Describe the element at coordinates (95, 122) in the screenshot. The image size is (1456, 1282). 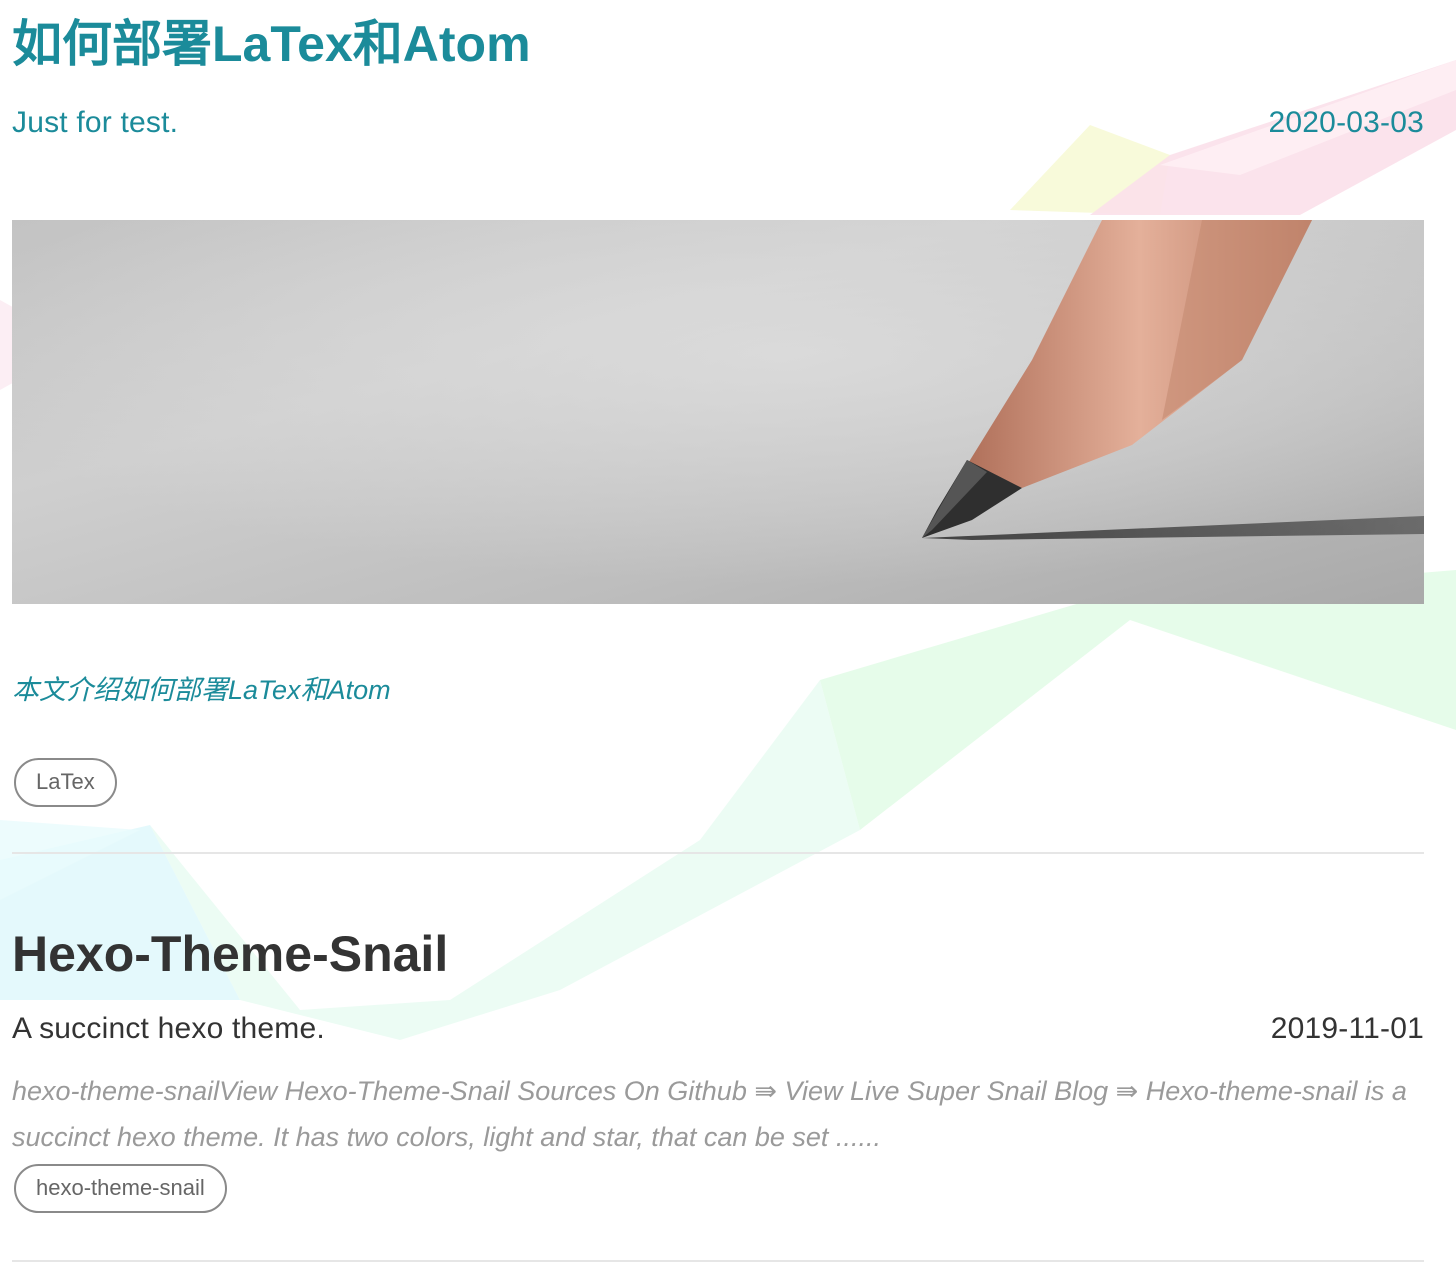
I see `post-subtitle: Just for test.` at that location.